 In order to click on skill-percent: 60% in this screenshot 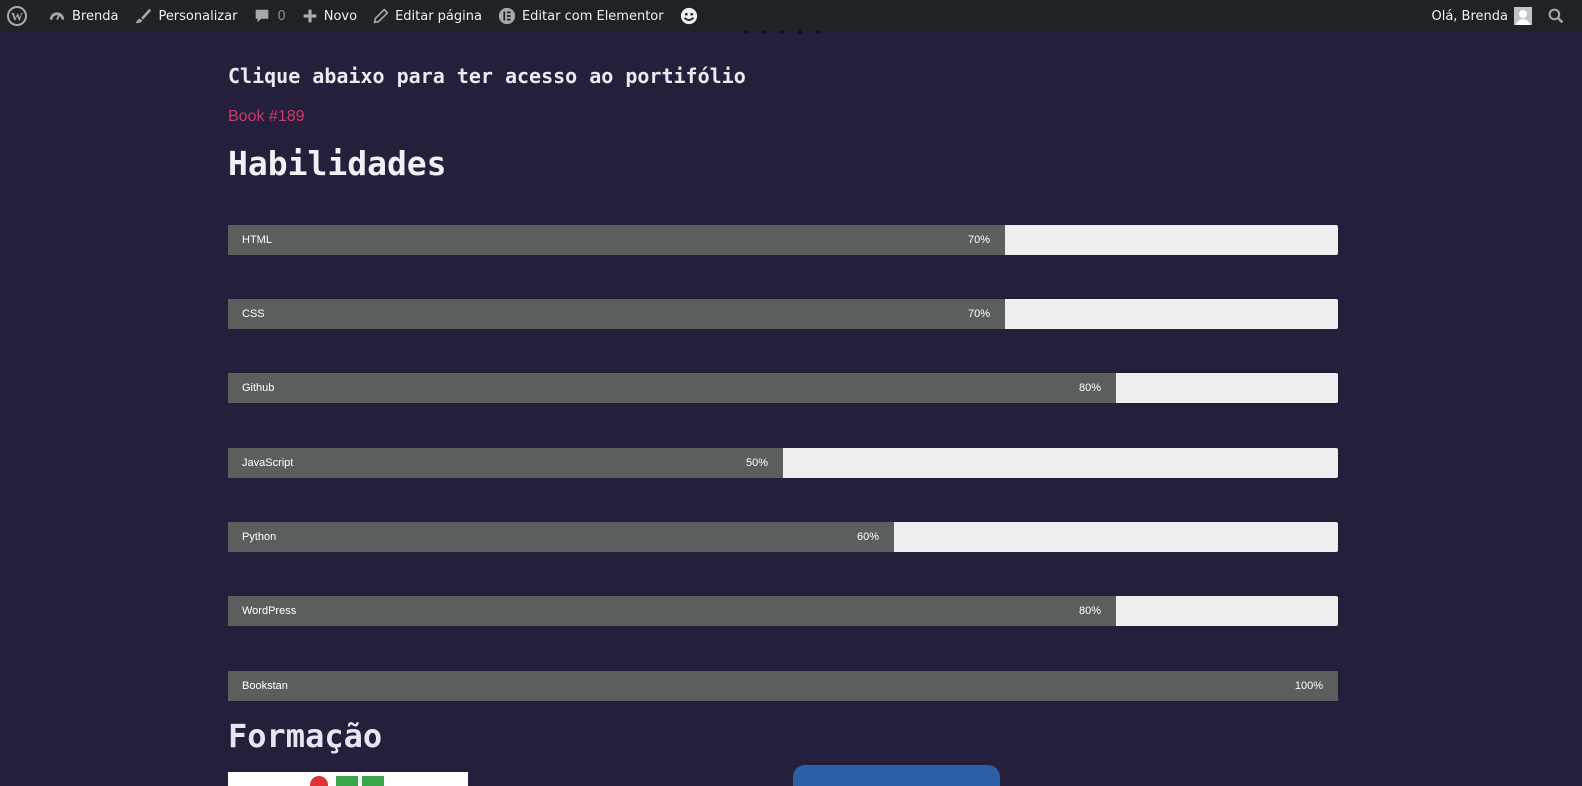, I will do `click(867, 537)`.